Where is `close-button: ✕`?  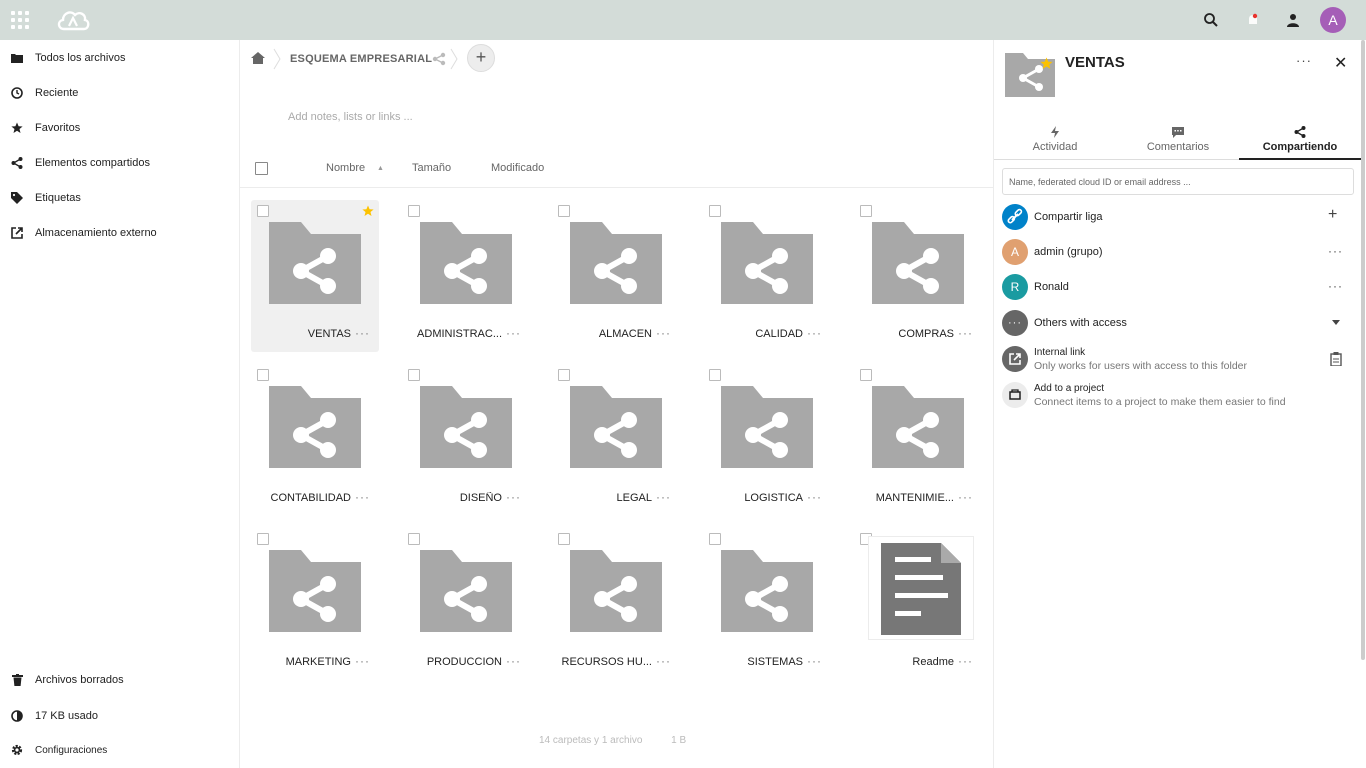
close-button: ✕ is located at coordinates (1340, 63).